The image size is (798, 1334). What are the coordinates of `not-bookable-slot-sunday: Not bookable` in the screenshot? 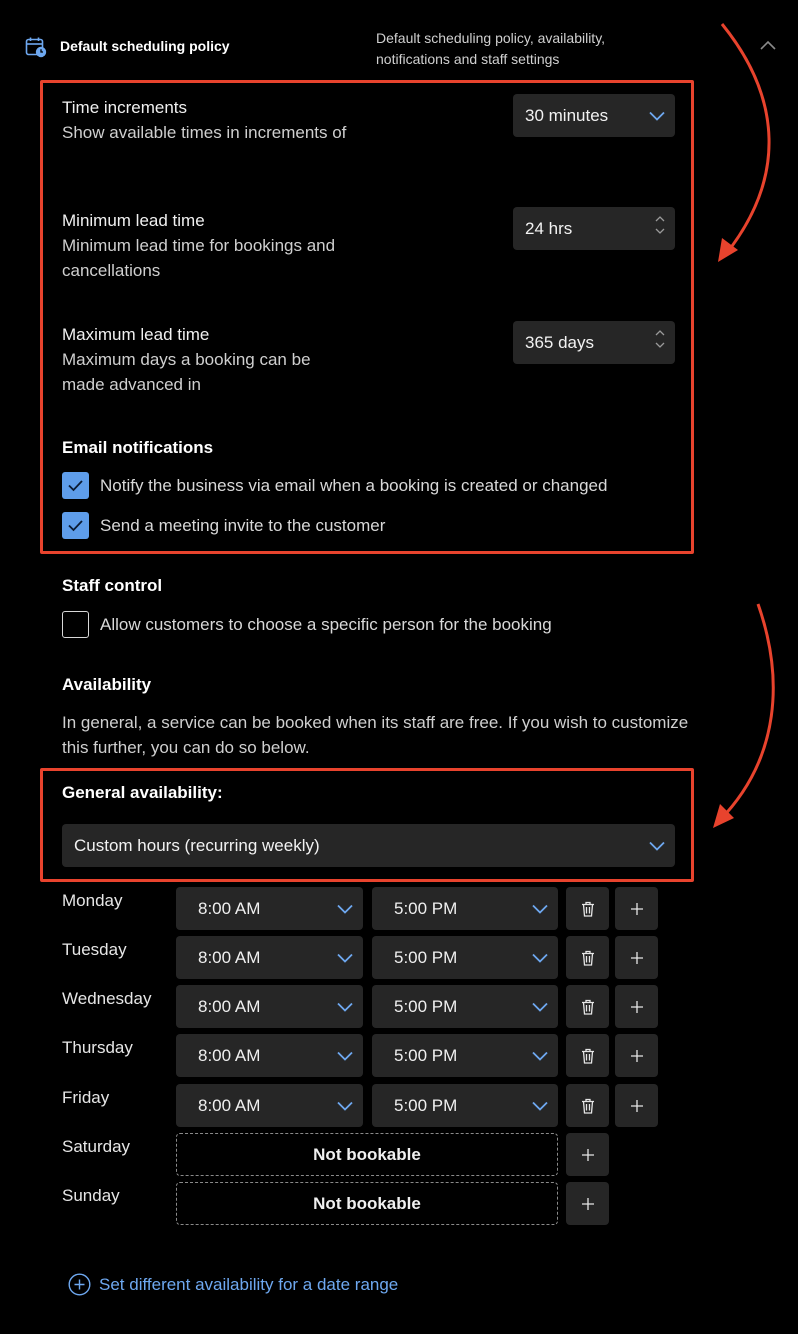 It's located at (367, 1203).